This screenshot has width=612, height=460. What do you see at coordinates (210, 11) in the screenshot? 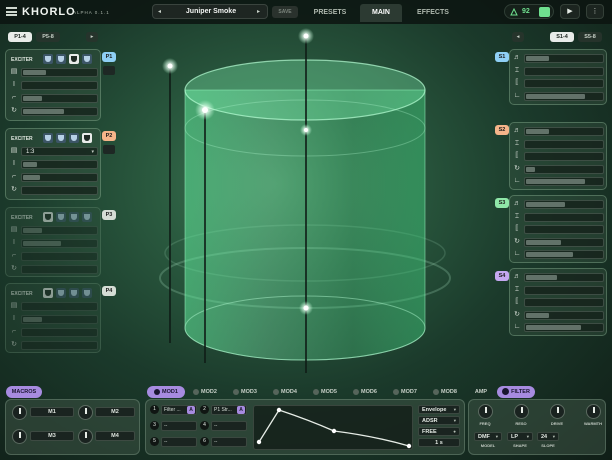
I see `preset-selector: ◂ Juniper Smoke ▸` at bounding box center [210, 11].